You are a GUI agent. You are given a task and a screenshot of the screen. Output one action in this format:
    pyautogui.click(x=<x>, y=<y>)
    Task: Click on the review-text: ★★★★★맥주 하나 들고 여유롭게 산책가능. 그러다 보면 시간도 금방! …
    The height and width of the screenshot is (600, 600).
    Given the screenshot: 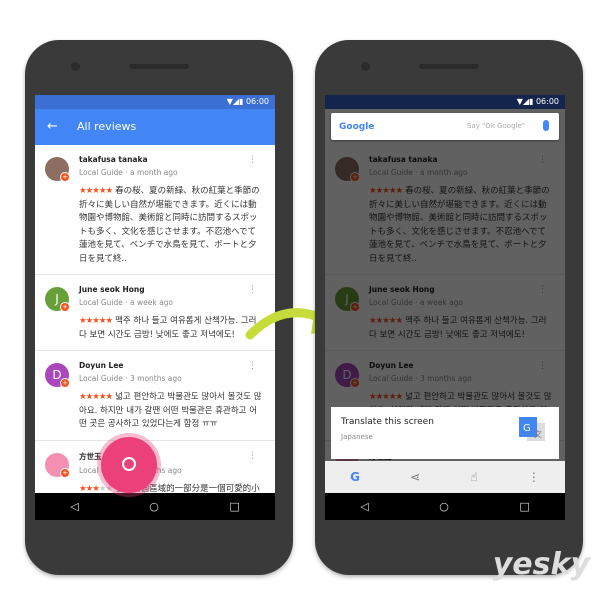 What is the action you would take?
    pyautogui.click(x=171, y=328)
    